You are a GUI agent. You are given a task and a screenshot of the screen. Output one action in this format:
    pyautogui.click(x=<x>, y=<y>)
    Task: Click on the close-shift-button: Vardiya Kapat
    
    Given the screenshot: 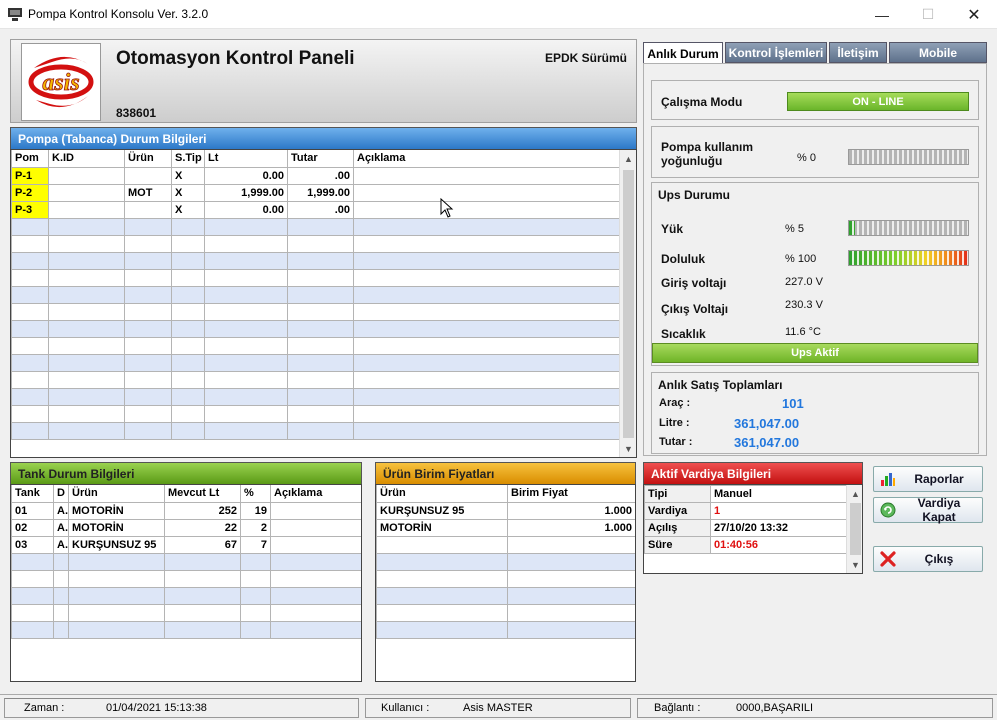 What is the action you would take?
    pyautogui.click(x=928, y=510)
    